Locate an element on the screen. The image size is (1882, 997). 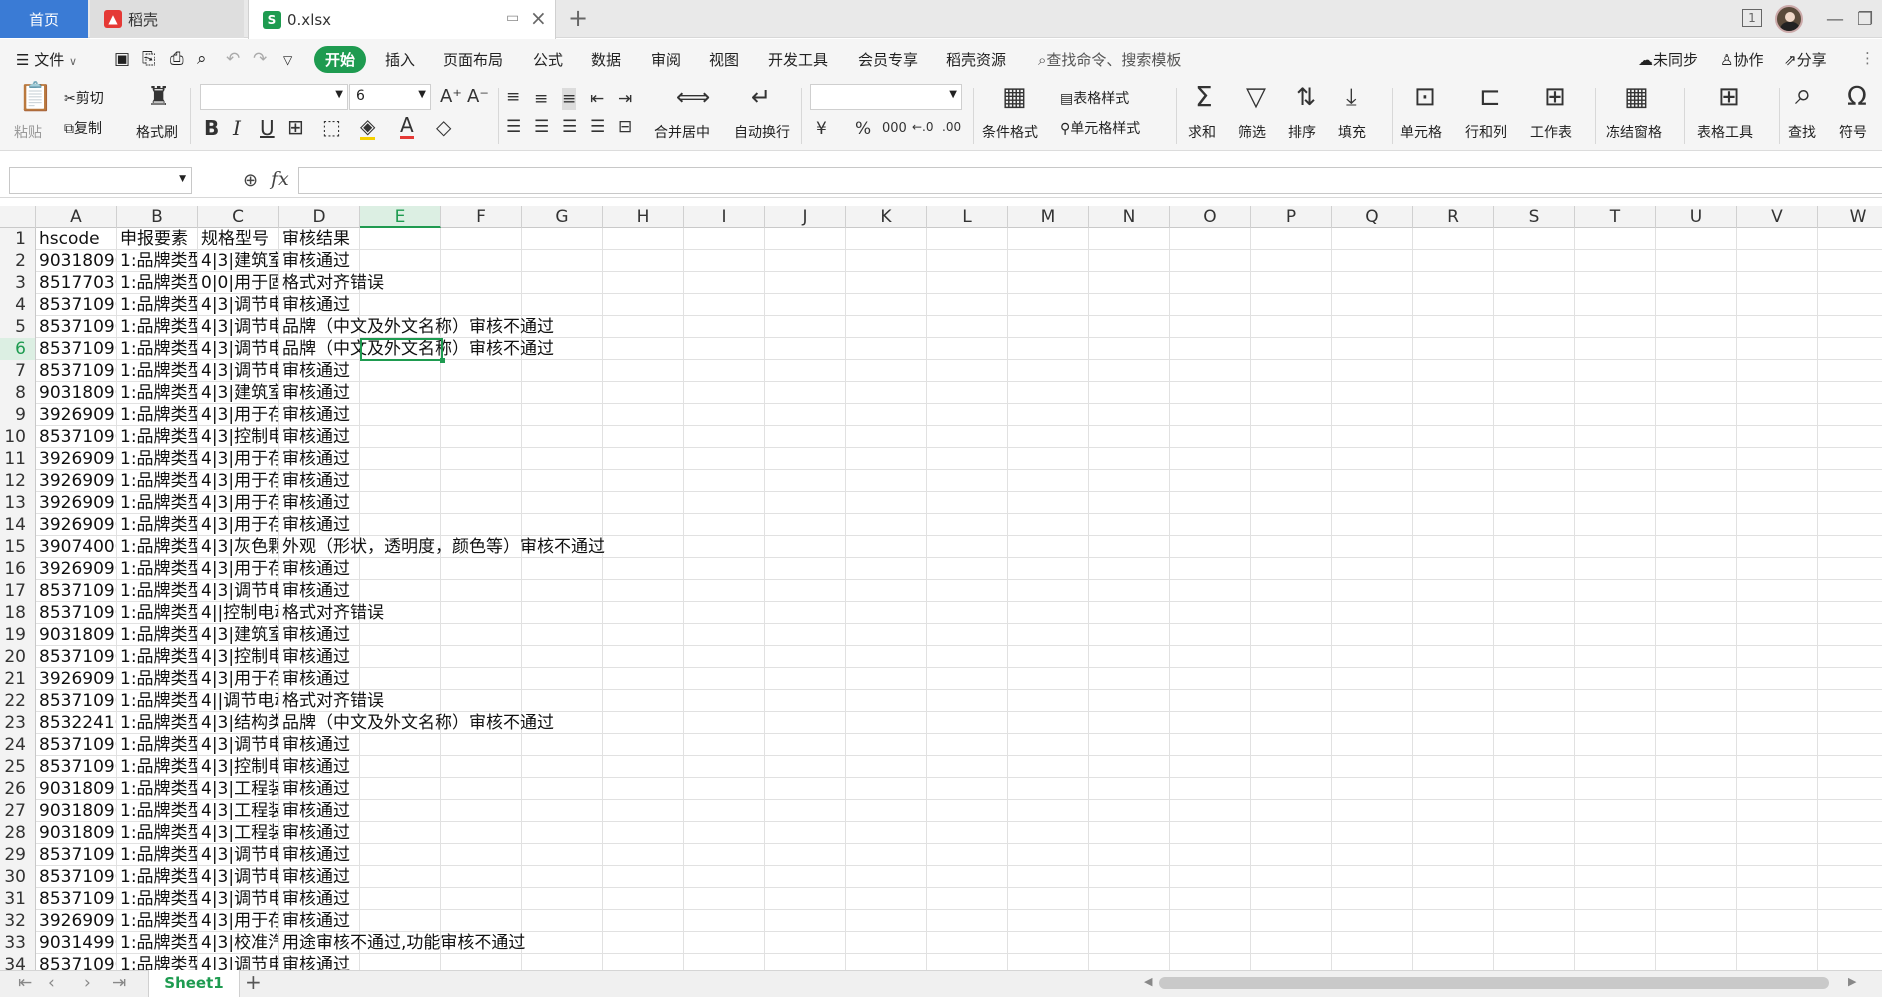
cell-d: 用途审核不通过,功能审核不通过 is located at coordinates (579, 943).